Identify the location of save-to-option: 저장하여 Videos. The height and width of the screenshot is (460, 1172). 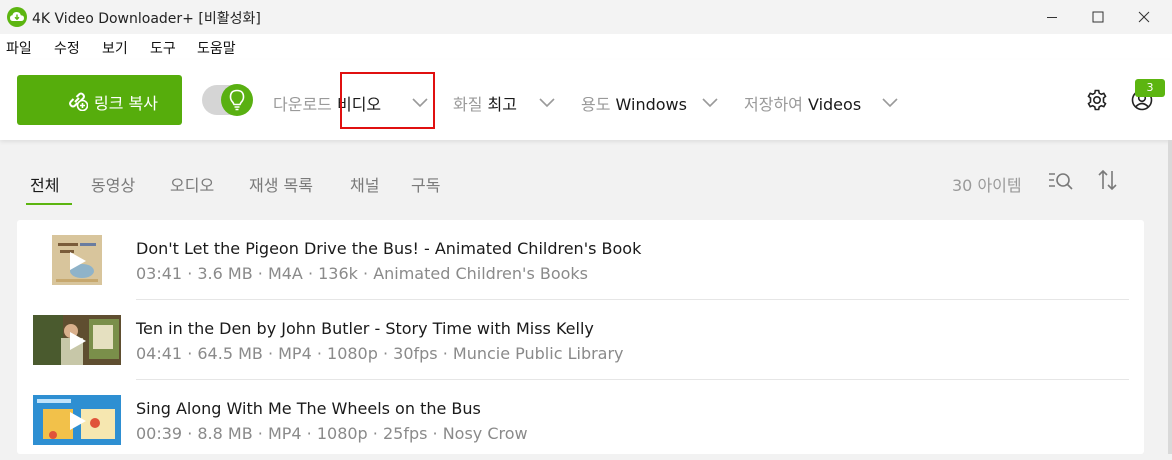
(802, 103).